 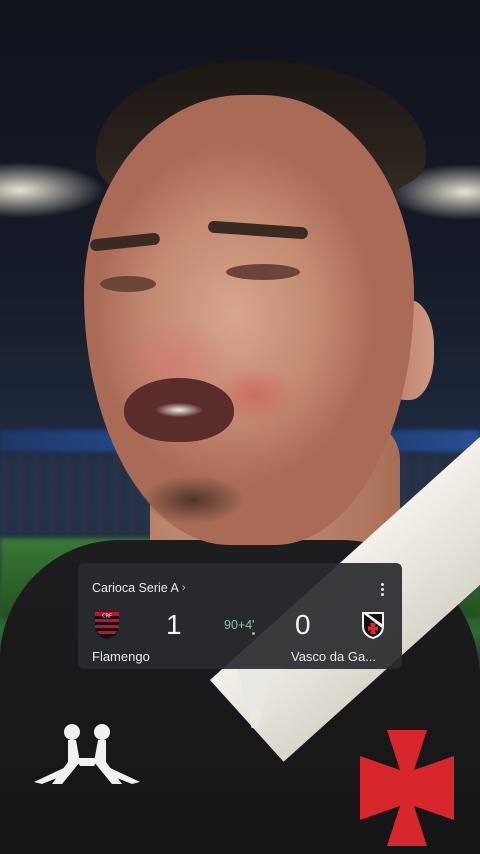 What do you see at coordinates (382, 589) in the screenshot?
I see `more-vert-icon` at bounding box center [382, 589].